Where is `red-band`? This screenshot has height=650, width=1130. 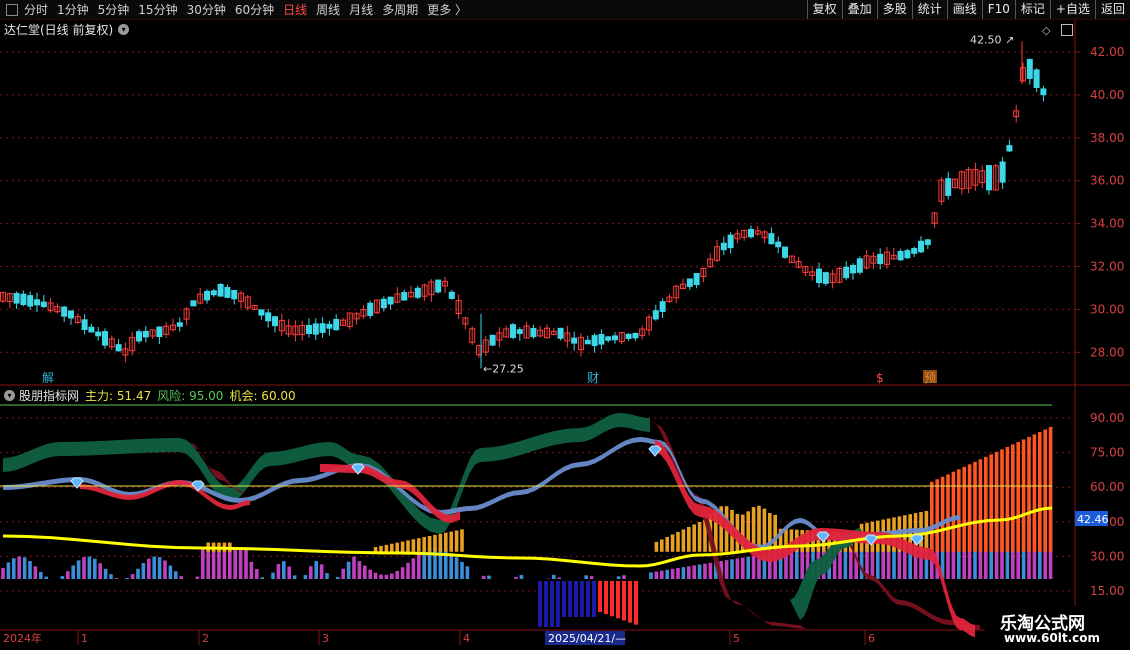
red-band is located at coordinates (390, 493).